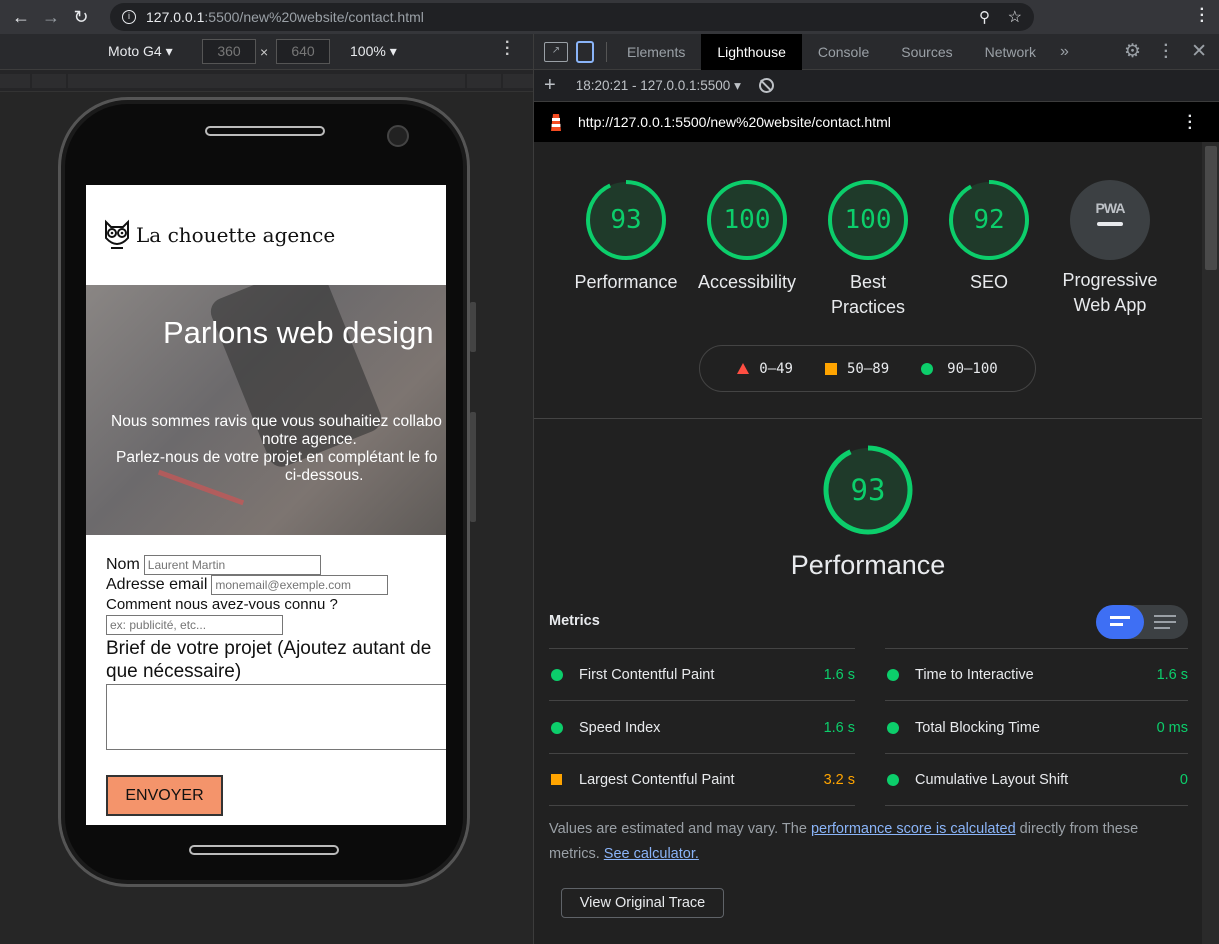  What do you see at coordinates (992, 779) in the screenshot?
I see `metric-name: Cumulative Layout Shift` at bounding box center [992, 779].